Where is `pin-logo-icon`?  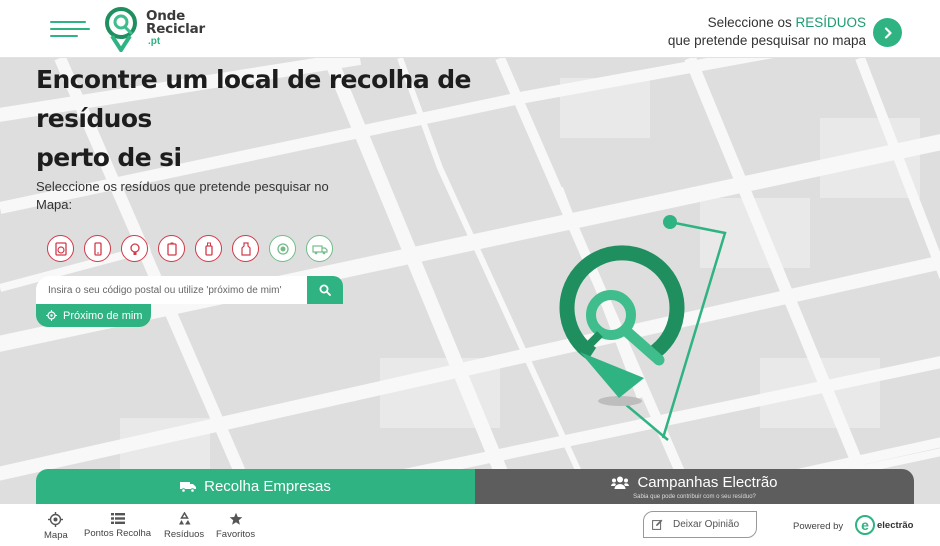 pin-logo-icon is located at coordinates (121, 30).